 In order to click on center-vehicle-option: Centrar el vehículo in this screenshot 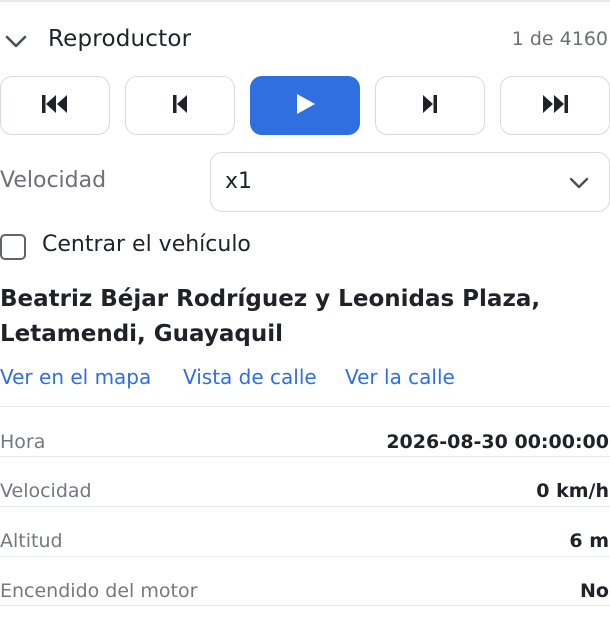, I will do `click(200, 247)`.